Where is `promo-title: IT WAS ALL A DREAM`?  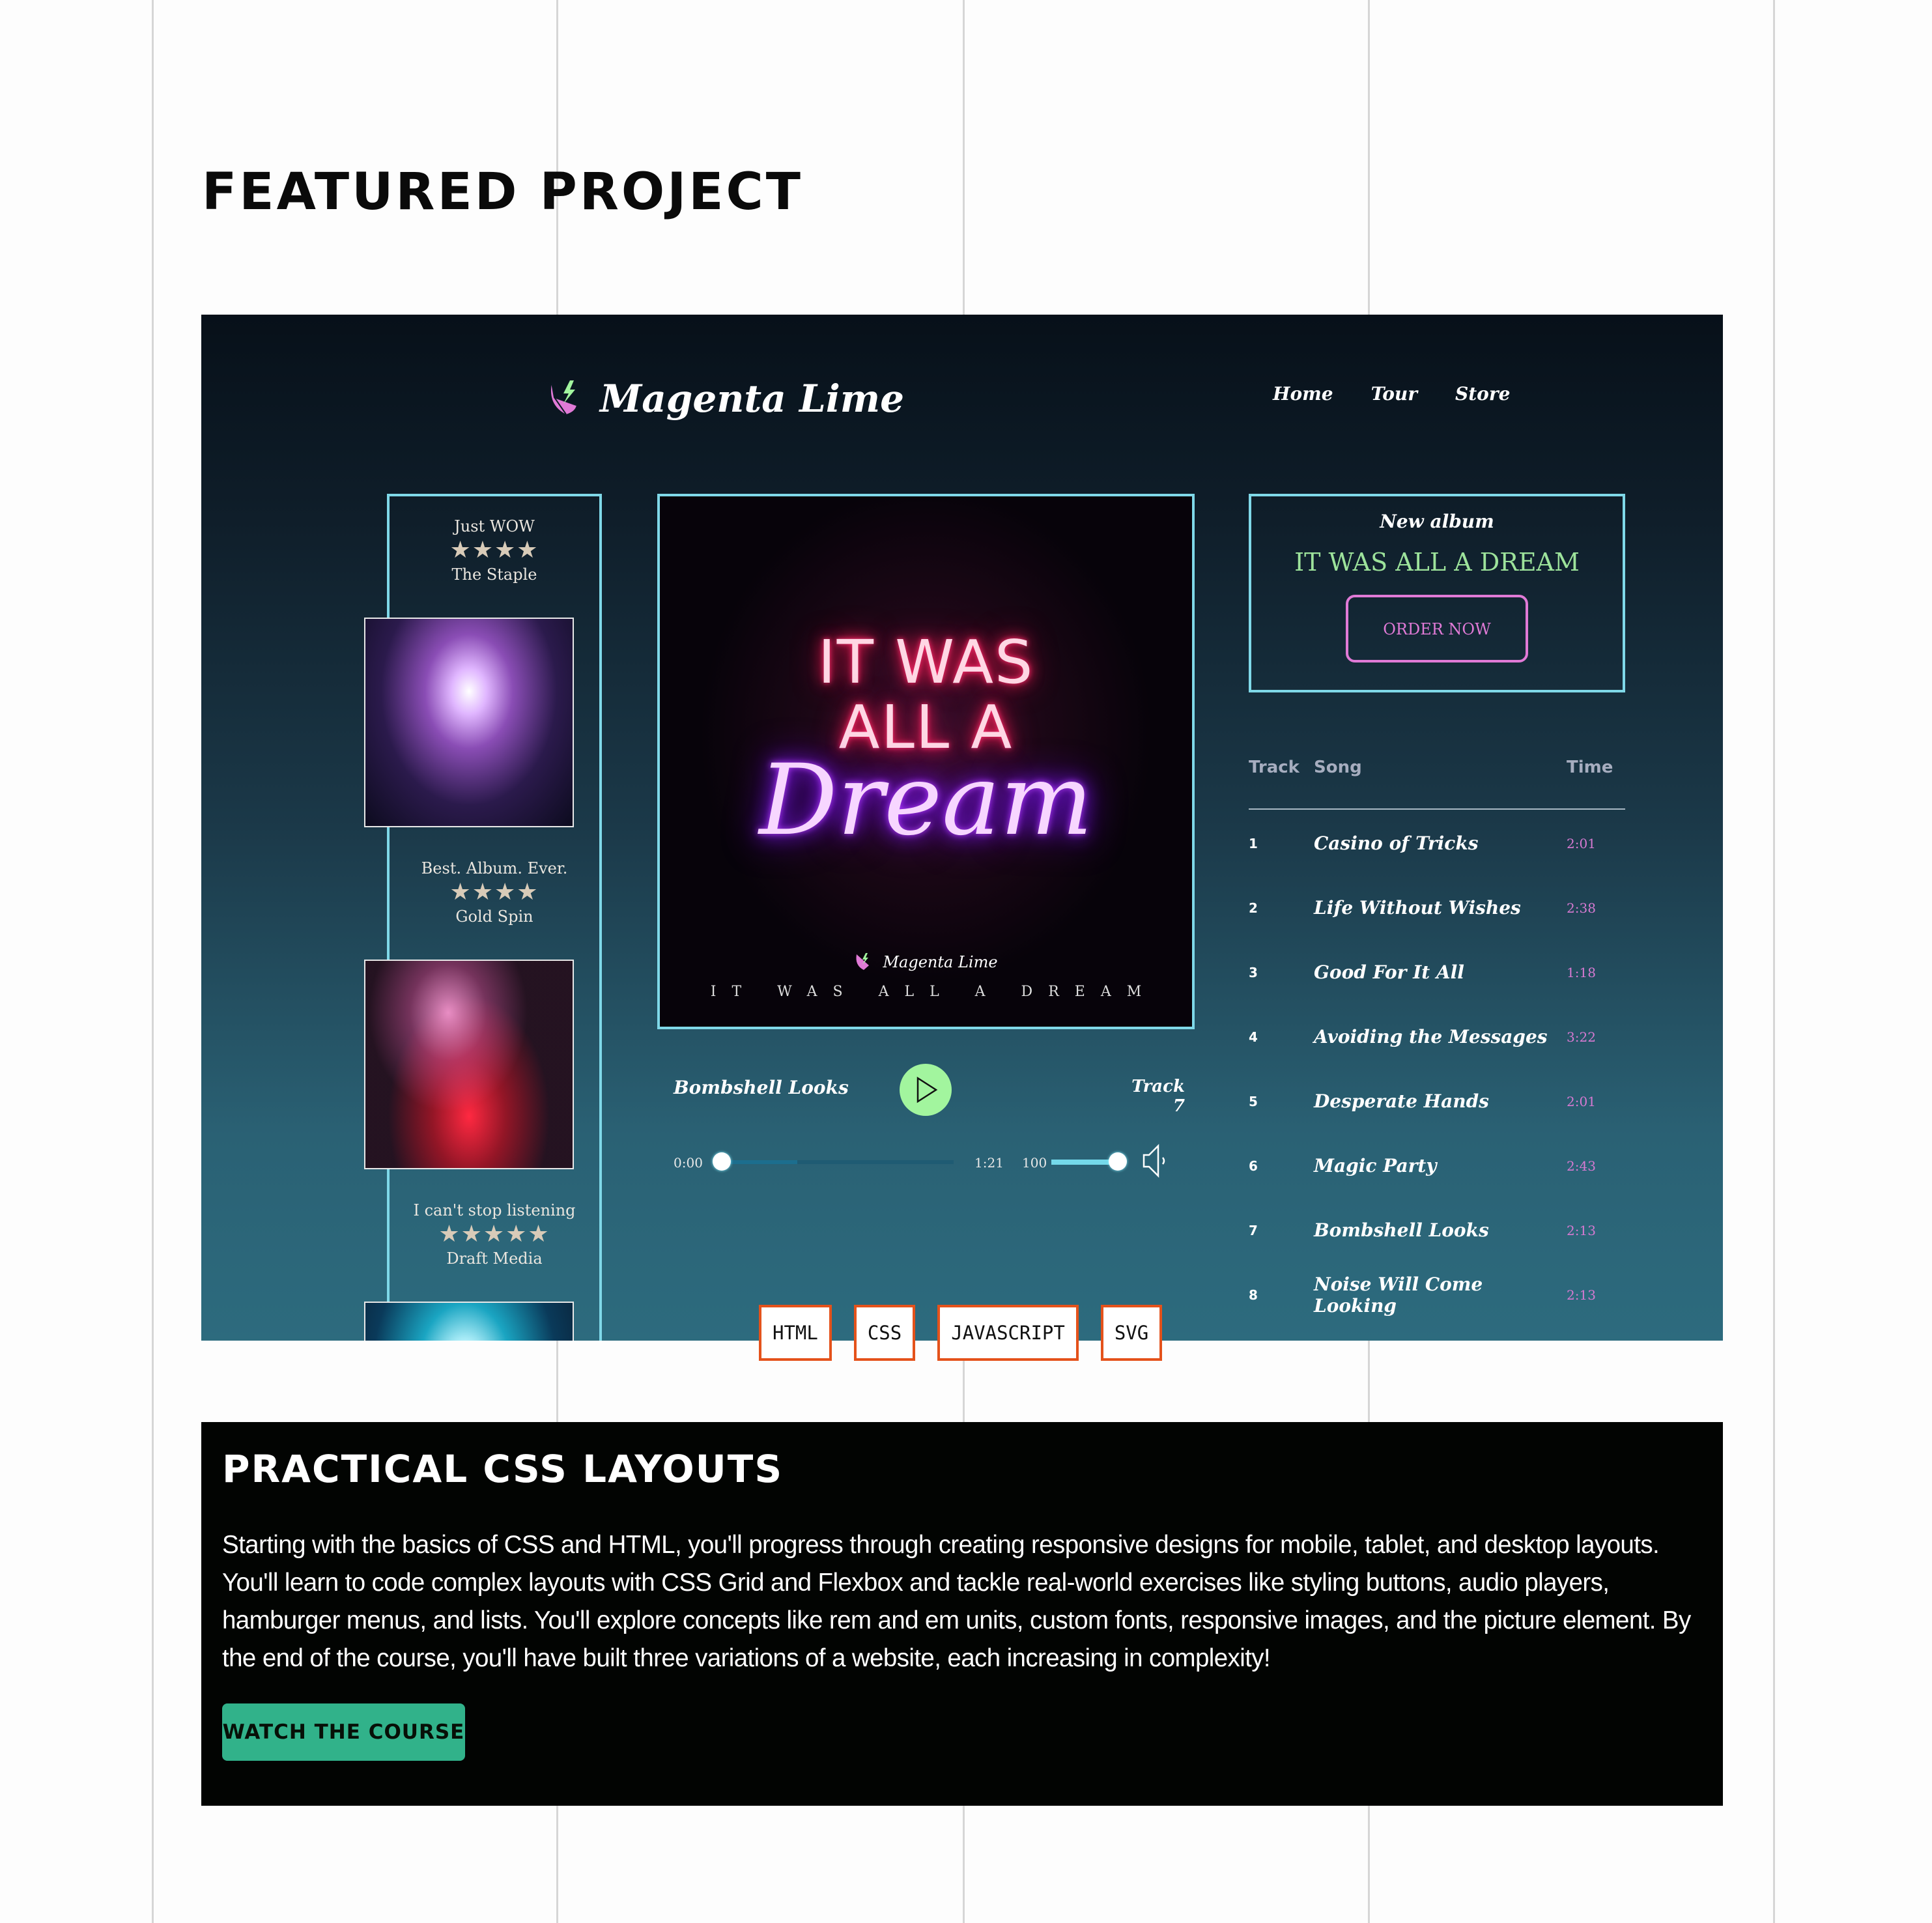 promo-title: IT WAS ALL A DREAM is located at coordinates (1437, 562).